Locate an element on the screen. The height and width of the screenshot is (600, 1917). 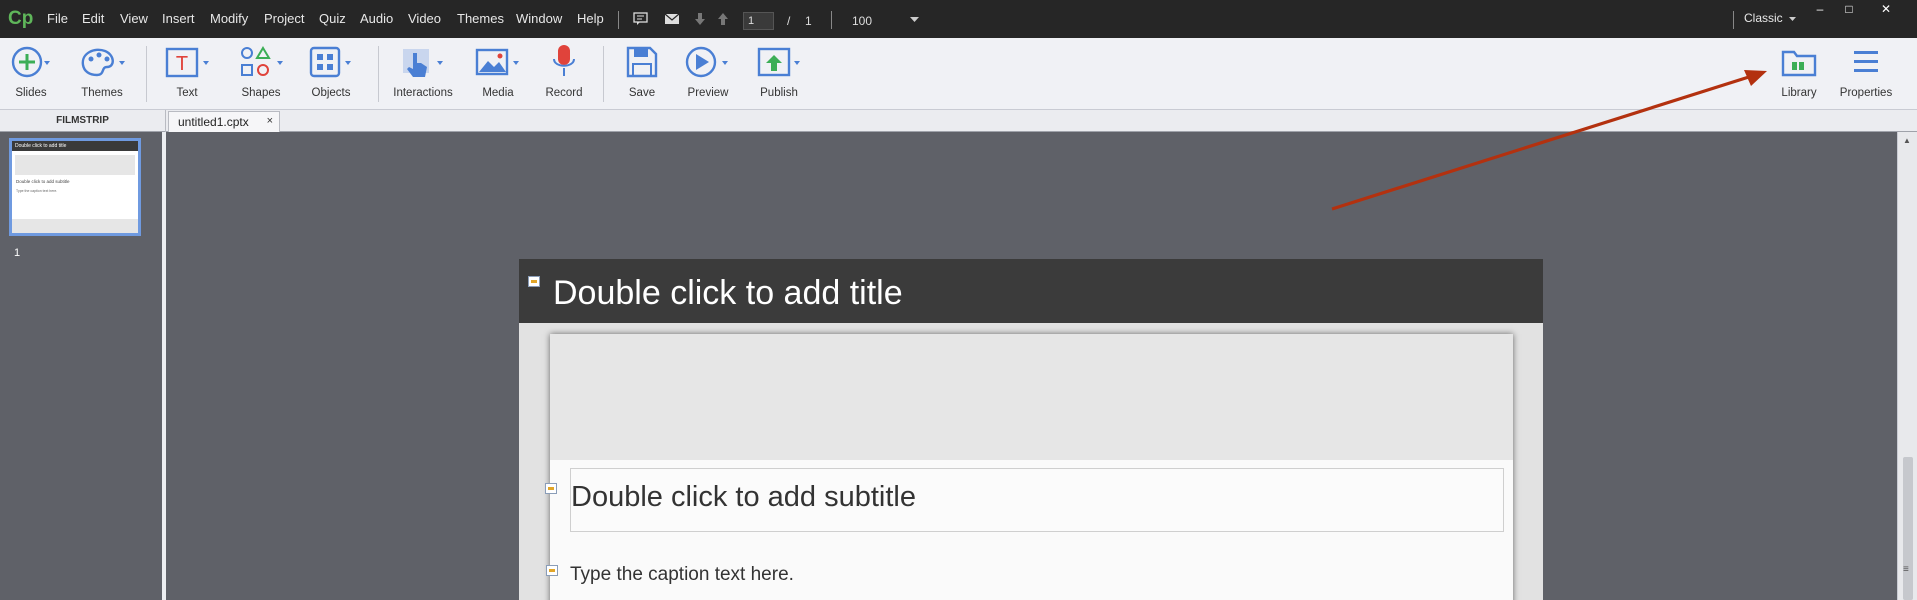
tab-untitled1: untitled1.cptx × is located at coordinates (224, 121).